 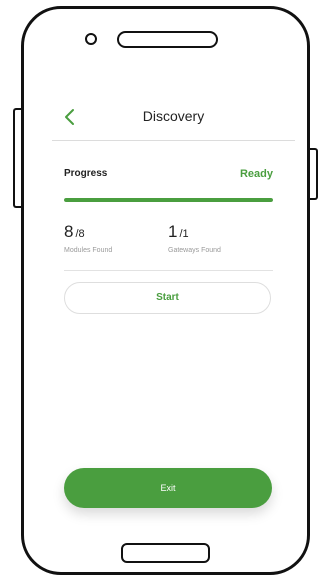 I want to click on modules-found-total: /8, so click(x=80, y=234).